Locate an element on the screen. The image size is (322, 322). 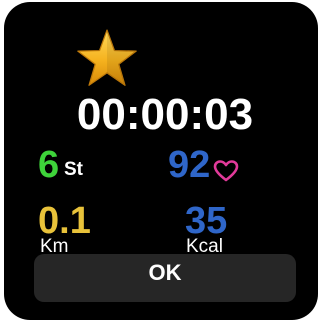
elapsed-timer: 00:00:03 is located at coordinates (165, 114).